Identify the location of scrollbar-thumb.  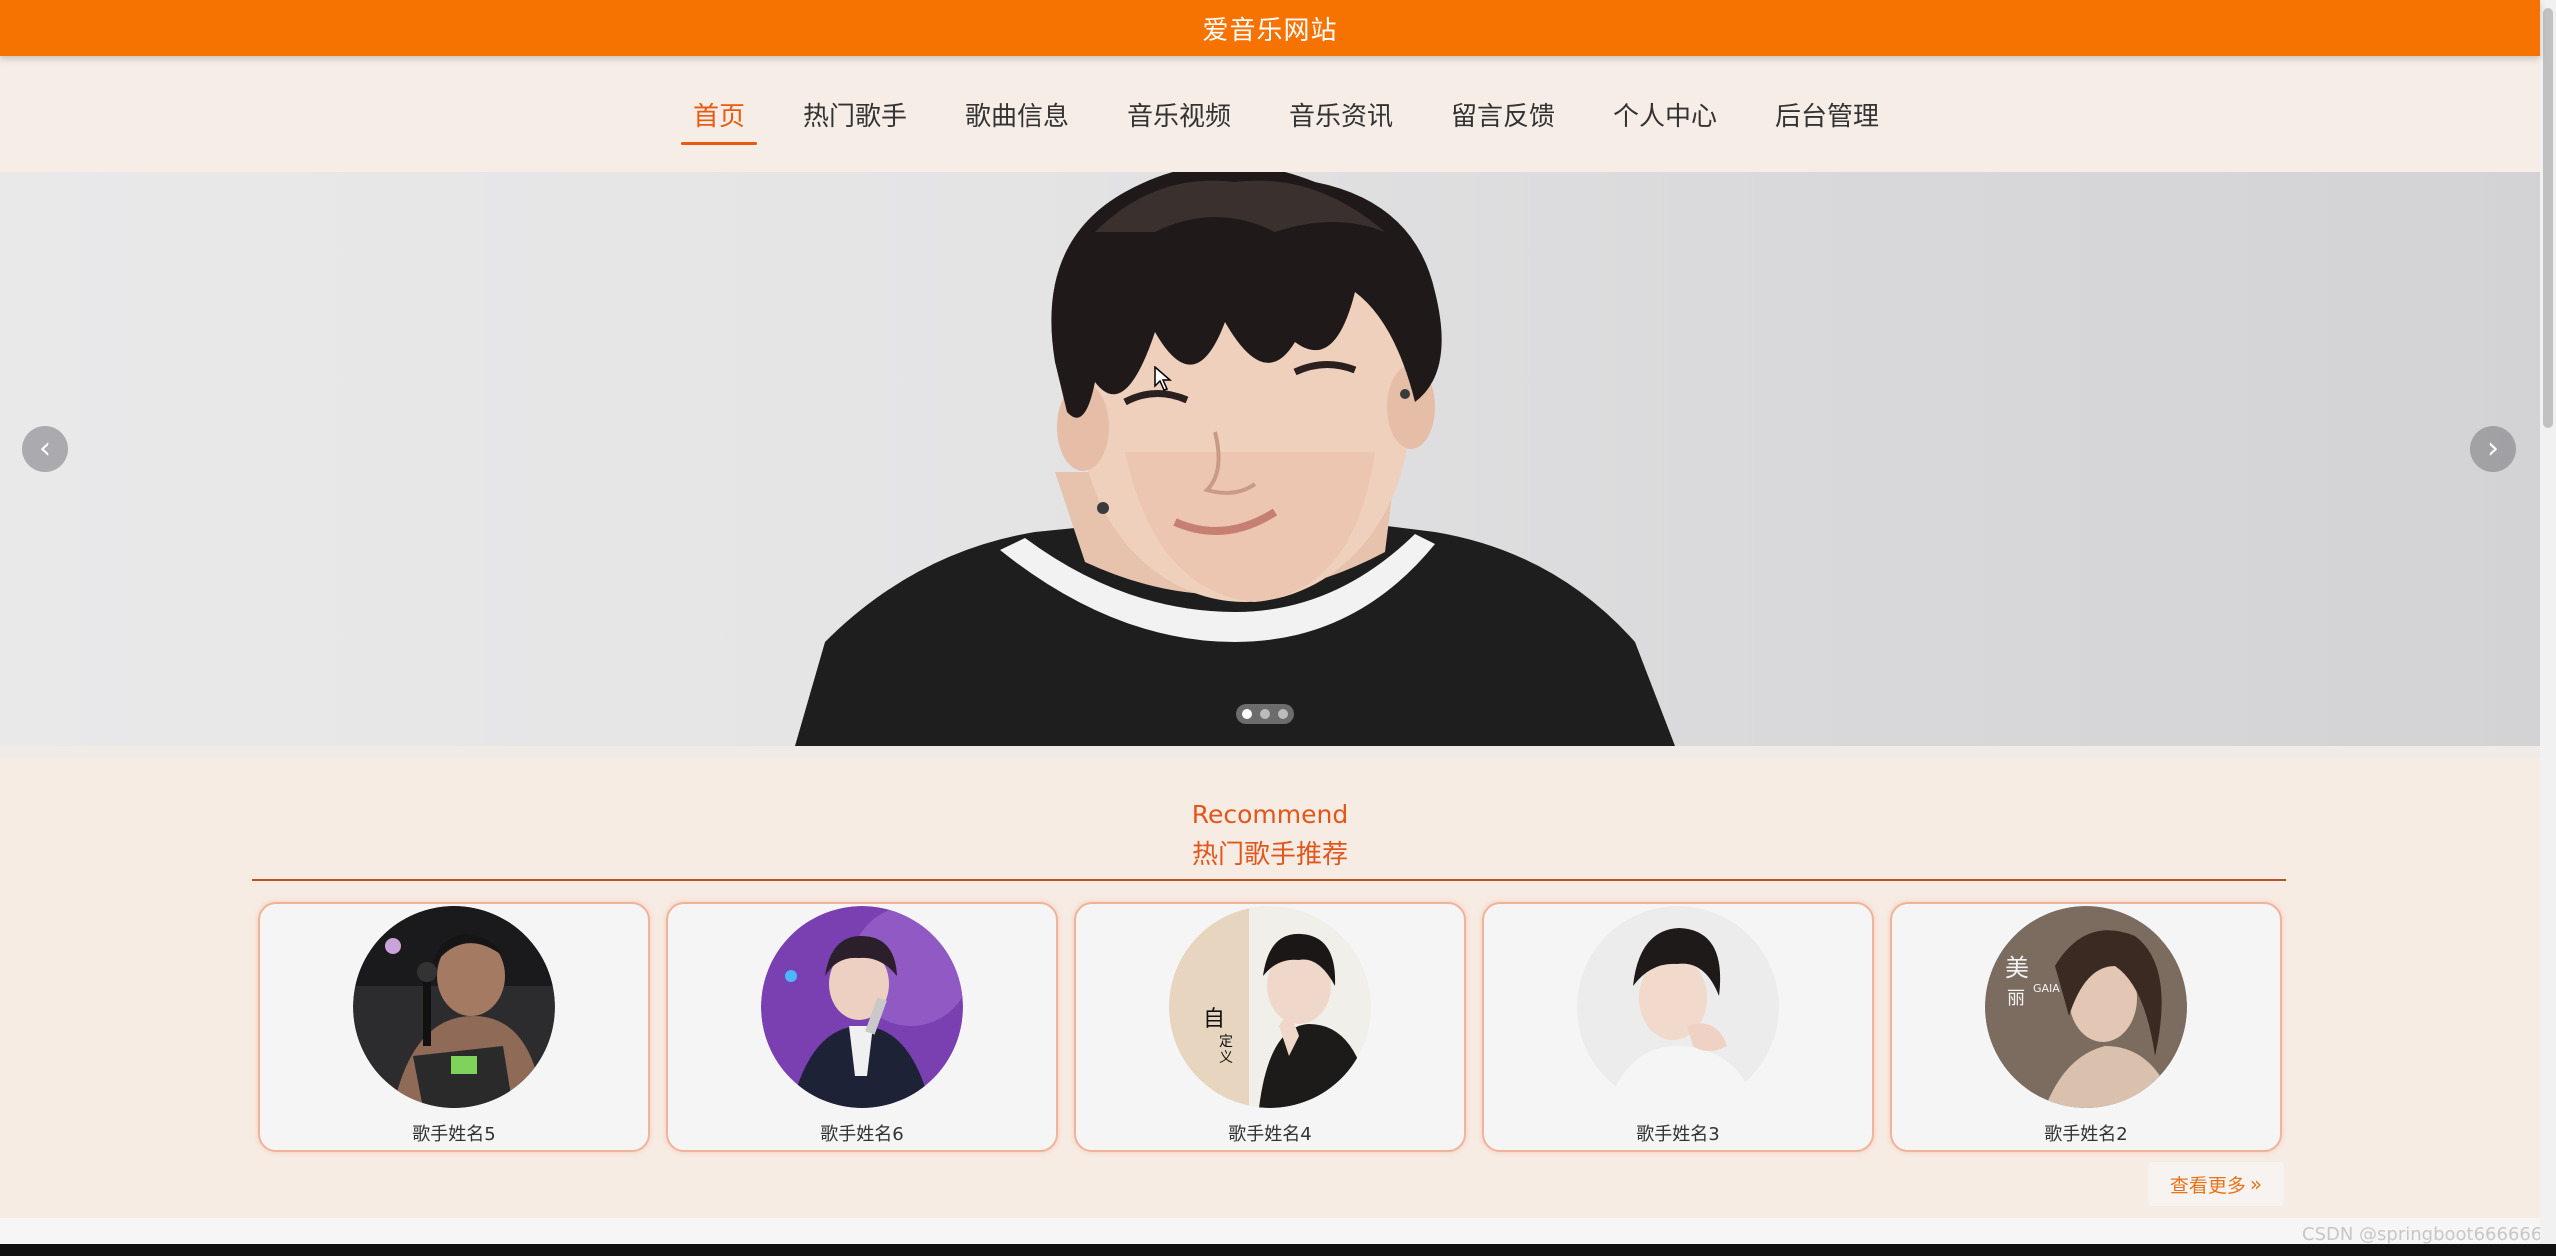
(2548, 218).